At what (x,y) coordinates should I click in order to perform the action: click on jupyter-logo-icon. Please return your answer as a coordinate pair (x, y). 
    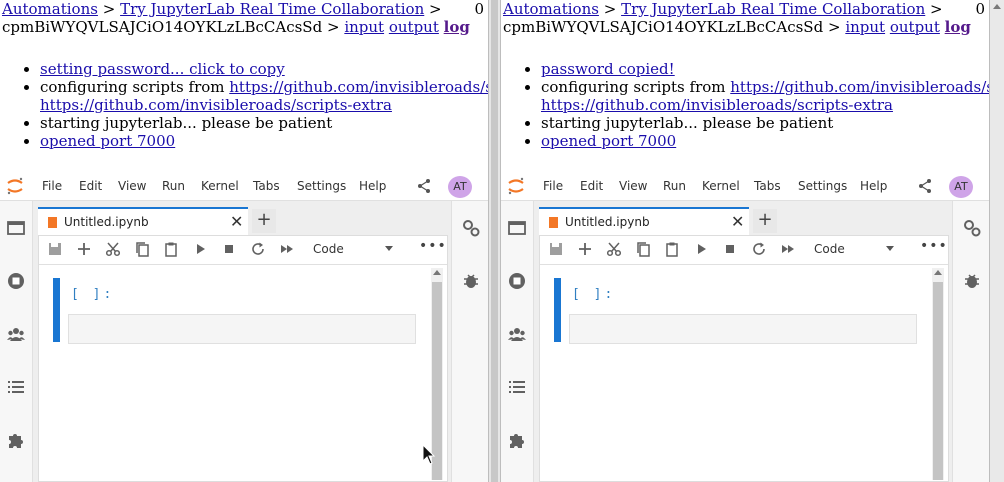
    Looking at the image, I should click on (516, 186).